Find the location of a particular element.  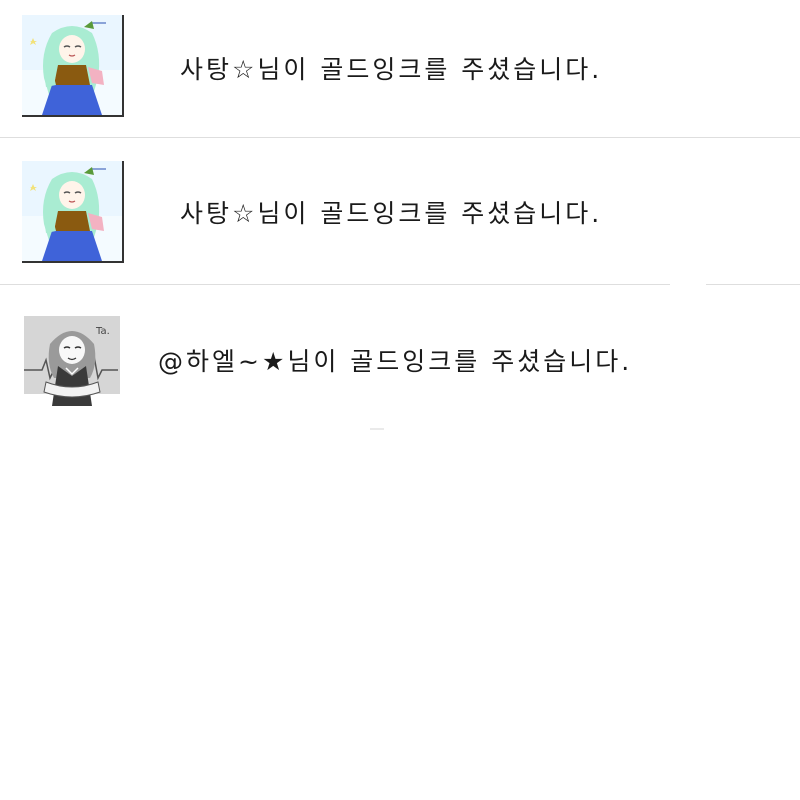

grey-haired-girl-avatar-icon: Ta. is located at coordinates (72, 361).